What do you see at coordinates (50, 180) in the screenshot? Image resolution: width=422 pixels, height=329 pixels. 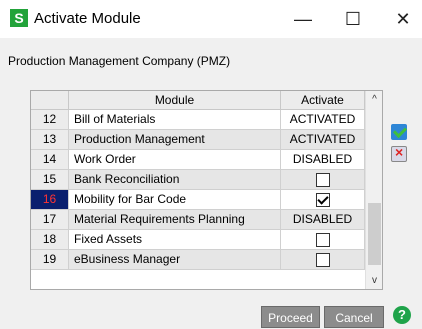 I see `row-number: 15` at bounding box center [50, 180].